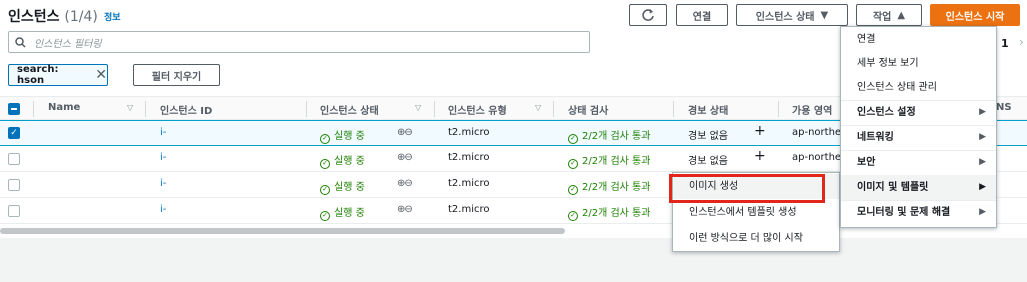  Describe the element at coordinates (64, 107) in the screenshot. I see `column-name: Name` at that location.